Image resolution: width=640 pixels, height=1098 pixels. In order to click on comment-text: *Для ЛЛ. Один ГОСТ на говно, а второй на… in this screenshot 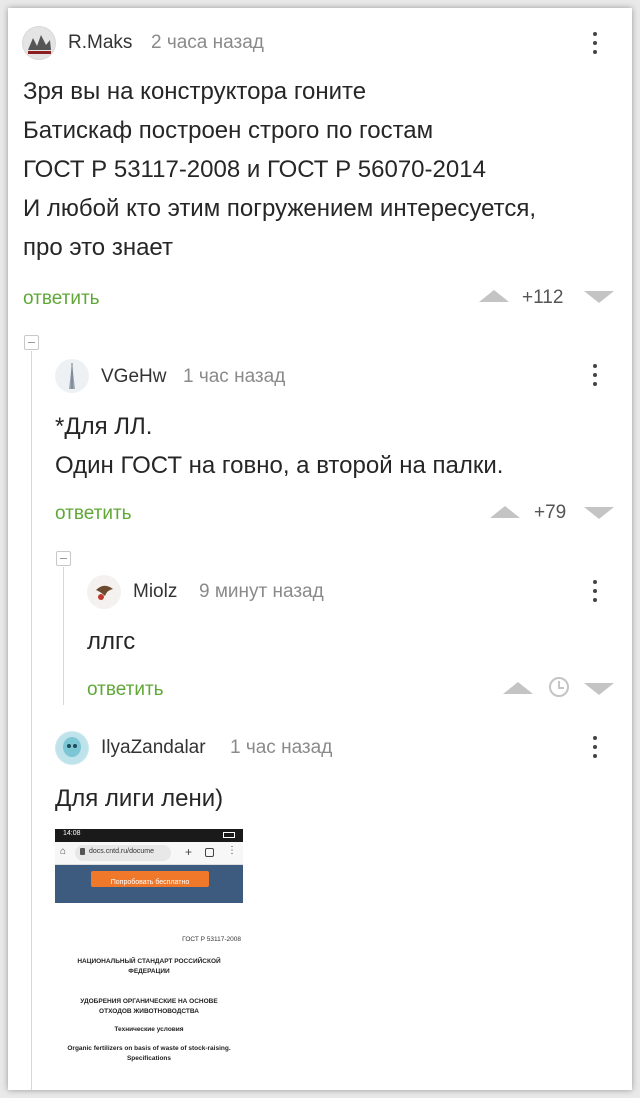, I will do `click(335, 446)`.